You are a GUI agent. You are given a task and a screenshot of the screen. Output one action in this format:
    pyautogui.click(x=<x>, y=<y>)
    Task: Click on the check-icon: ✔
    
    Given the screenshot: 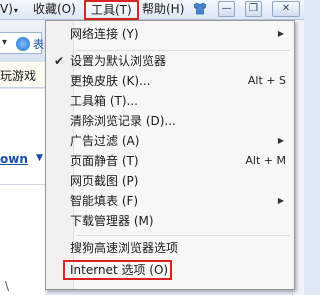 What is the action you would take?
    pyautogui.click(x=59, y=61)
    